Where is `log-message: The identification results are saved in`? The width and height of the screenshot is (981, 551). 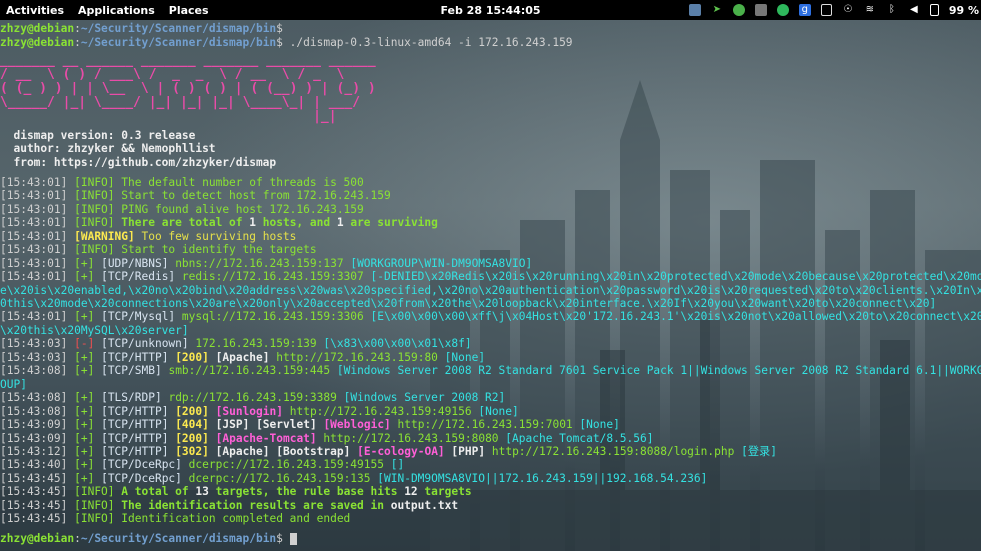
log-message: The identification results are saved in is located at coordinates (256, 505).